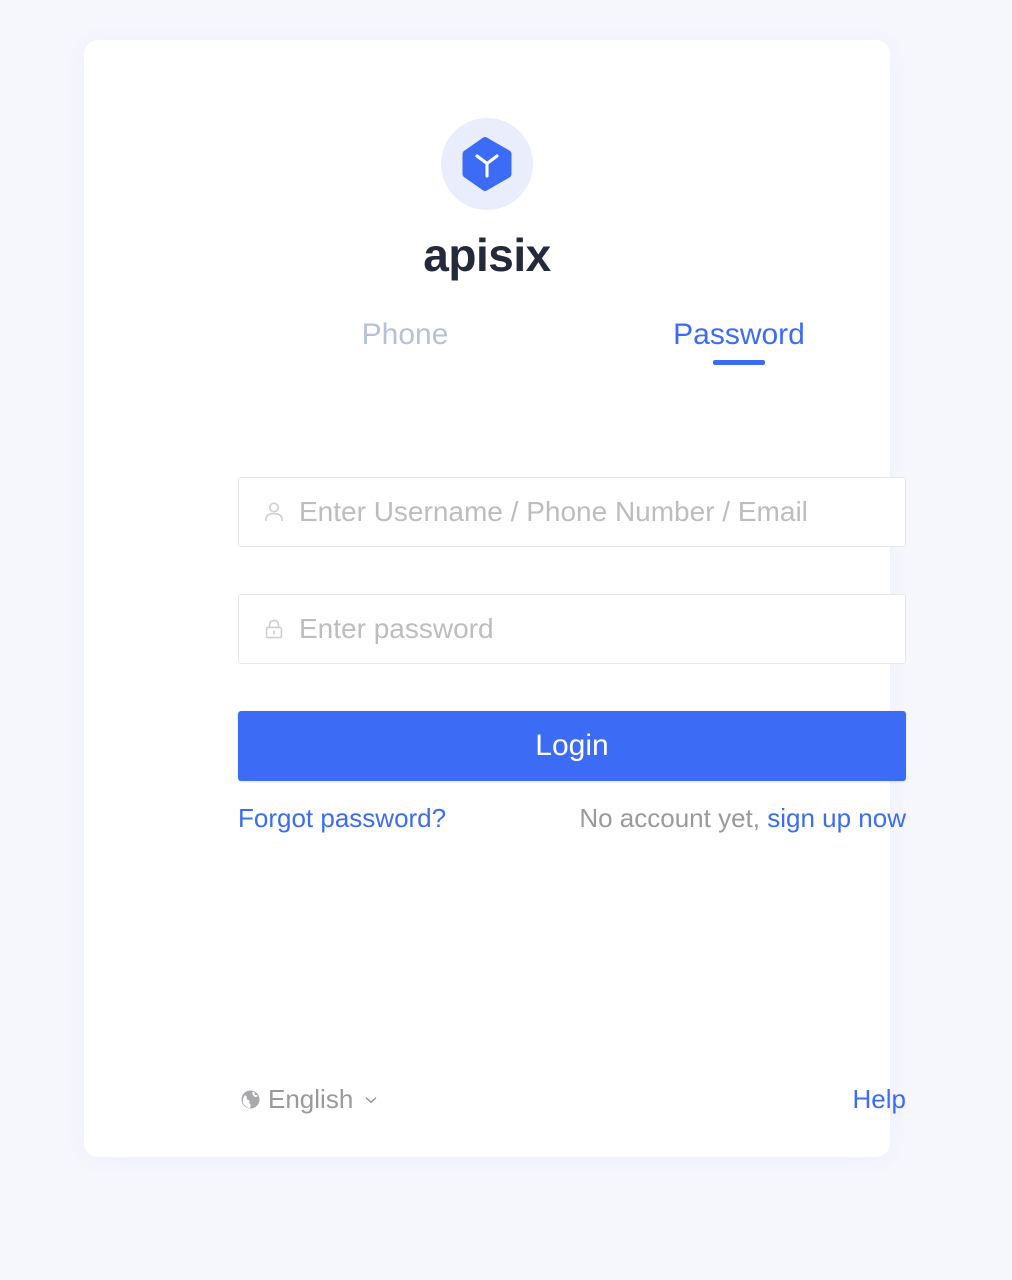 This screenshot has height=1280, width=1012. What do you see at coordinates (739, 334) in the screenshot?
I see `tab-password-label: Password` at bounding box center [739, 334].